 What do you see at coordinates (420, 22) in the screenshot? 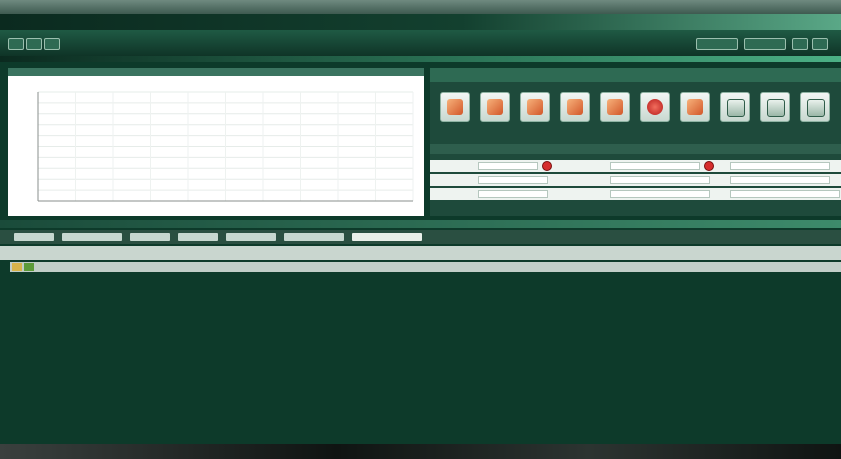
I see `menu-bar` at bounding box center [420, 22].